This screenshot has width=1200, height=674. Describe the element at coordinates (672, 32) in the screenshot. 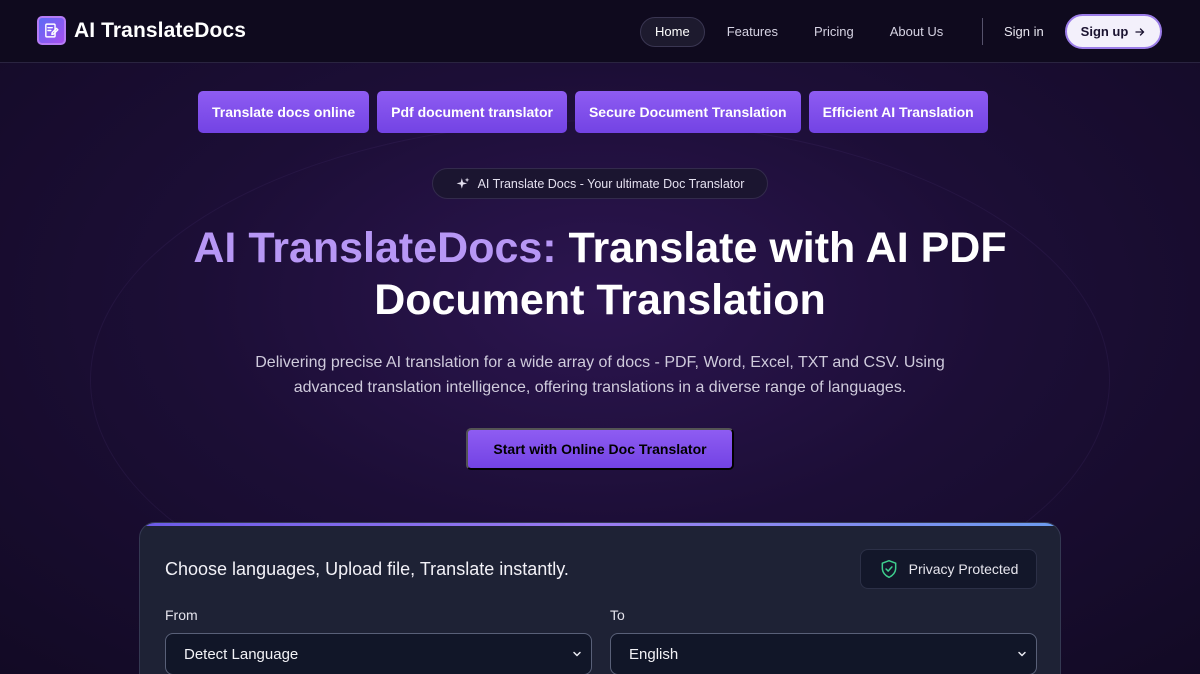

I see `nav-home: Home` at that location.